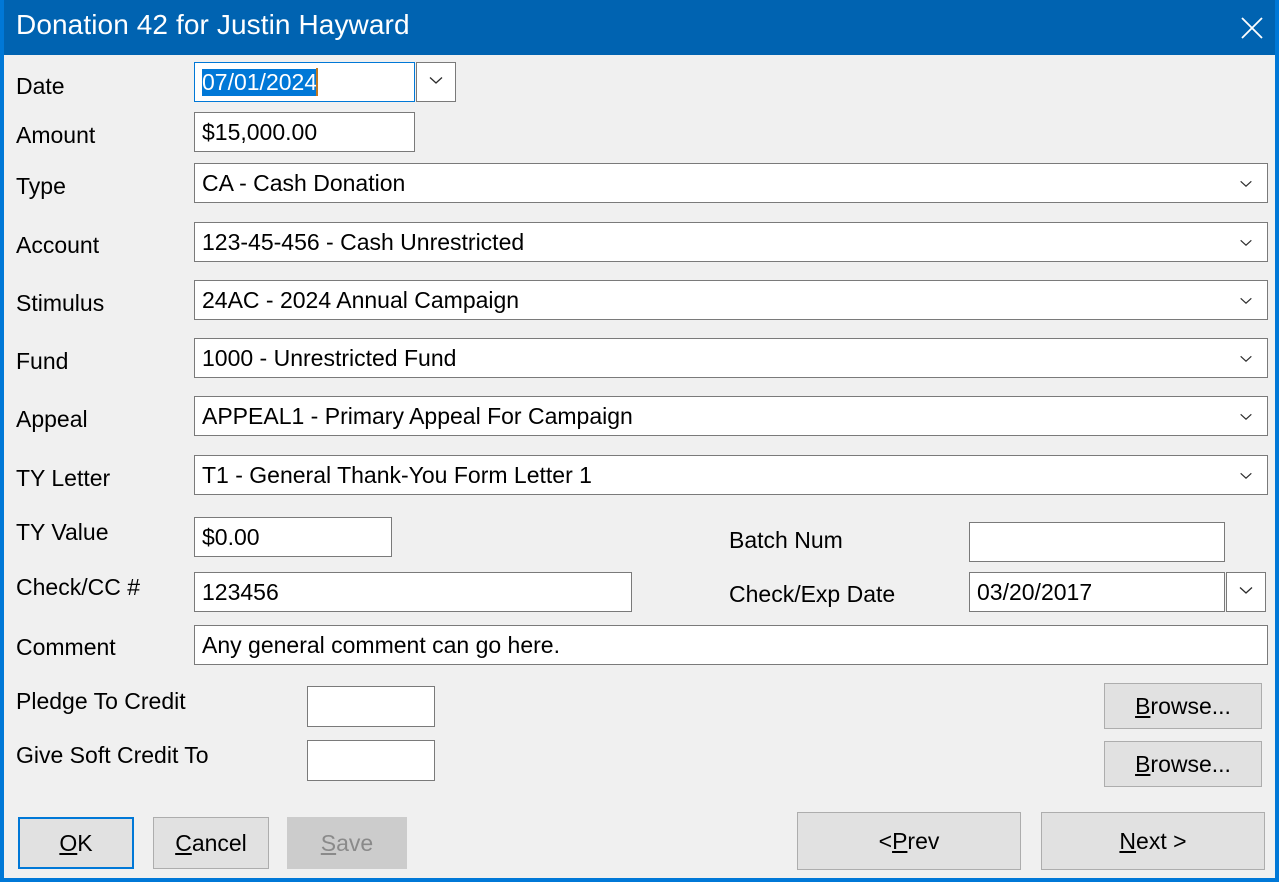 Image resolution: width=1279 pixels, height=882 pixels. Describe the element at coordinates (413, 592) in the screenshot. I see `check-cc-input: 123456` at that location.